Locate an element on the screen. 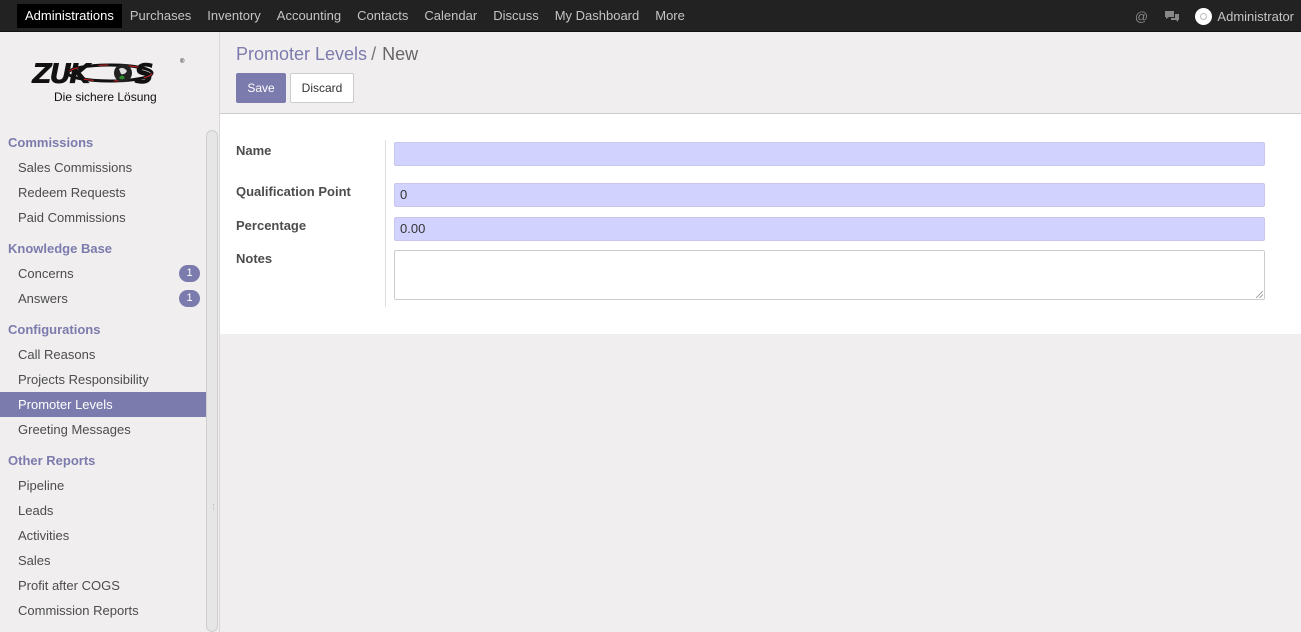 This screenshot has width=1301, height=632. nav-item-my-dashboard: My Dashboard is located at coordinates (597, 16).